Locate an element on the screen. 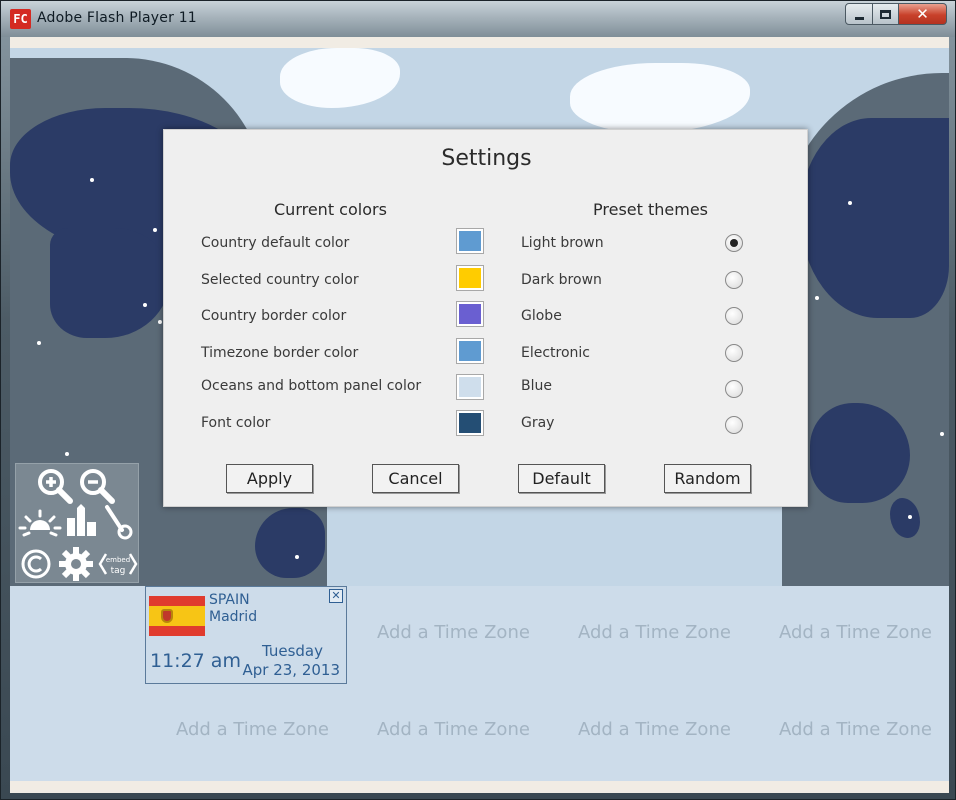  pin-icon is located at coordinates (119, 522).